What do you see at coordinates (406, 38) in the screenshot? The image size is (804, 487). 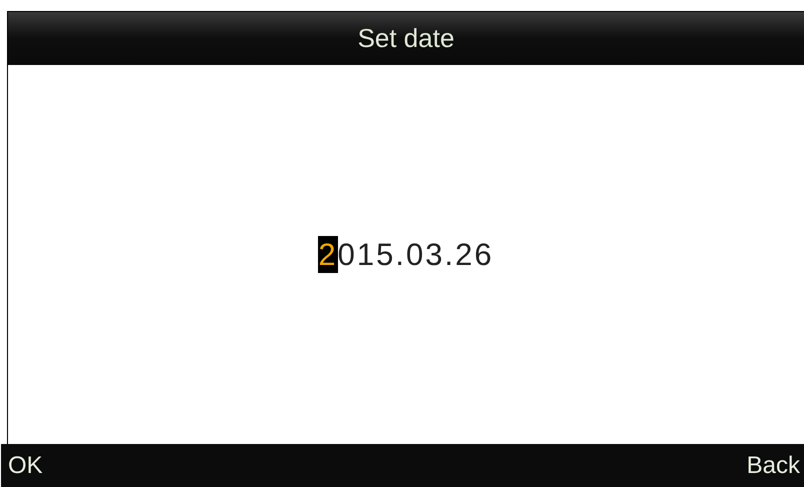 I see `screen-title: Set date` at bounding box center [406, 38].